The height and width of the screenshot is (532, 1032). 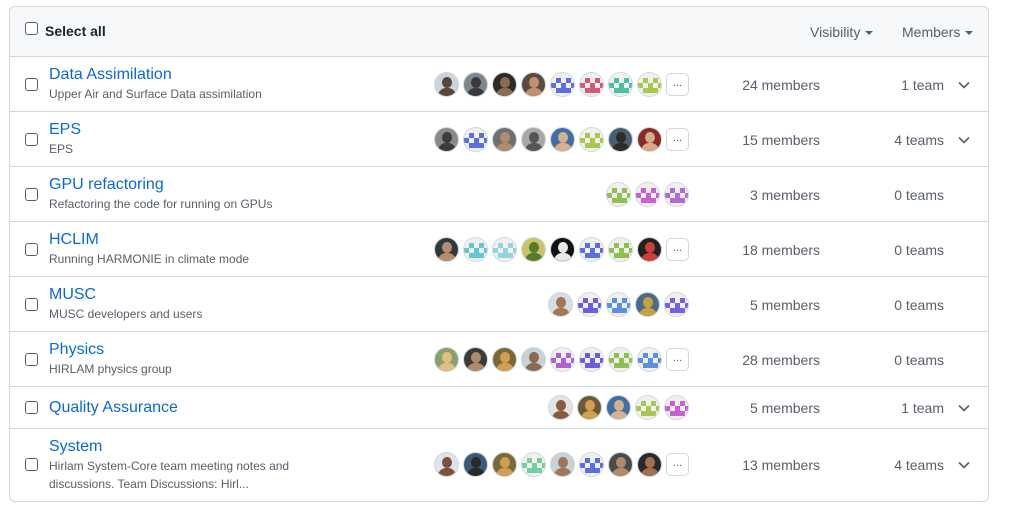 What do you see at coordinates (113, 408) in the screenshot?
I see `team-name-link: Quality Assurance` at bounding box center [113, 408].